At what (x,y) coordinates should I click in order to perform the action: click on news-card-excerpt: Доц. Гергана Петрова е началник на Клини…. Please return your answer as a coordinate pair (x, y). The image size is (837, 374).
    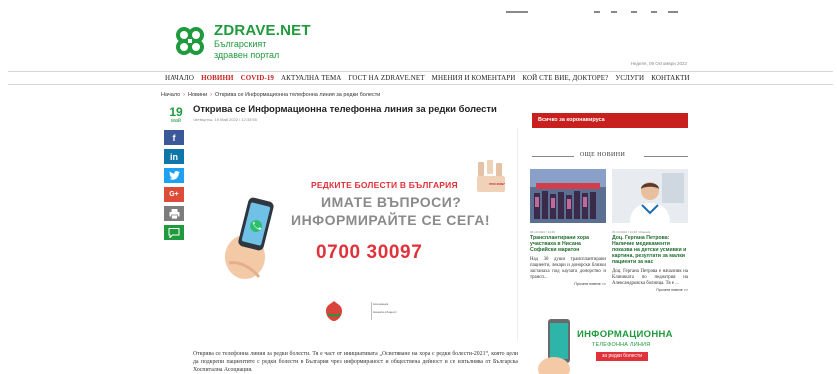
    Looking at the image, I should click on (650, 277).